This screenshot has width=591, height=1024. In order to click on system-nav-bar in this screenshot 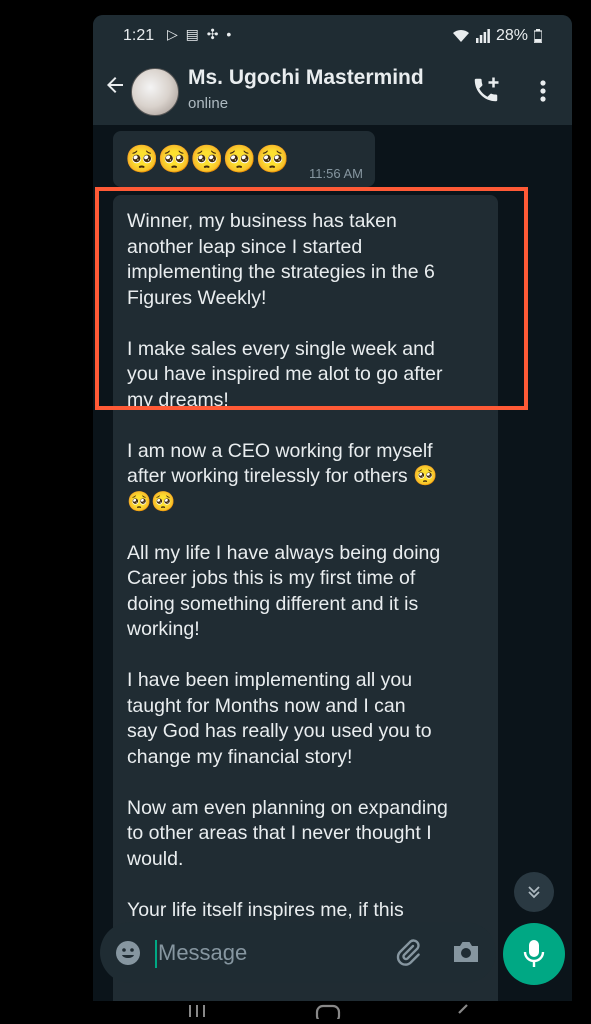, I will do `click(332, 1012)`.